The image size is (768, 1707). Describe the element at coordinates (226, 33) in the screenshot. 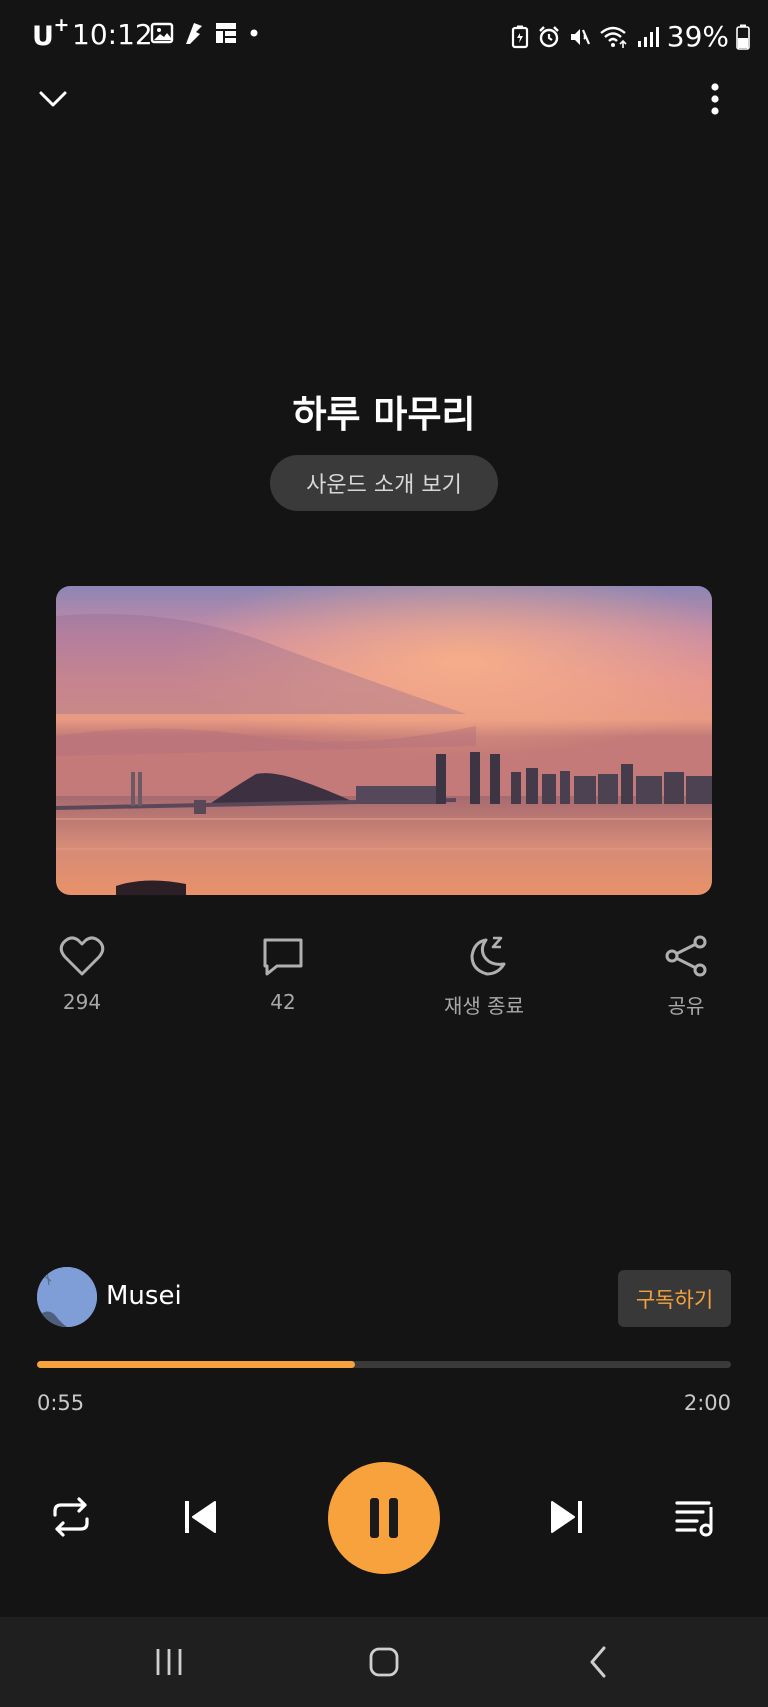

I see `widget-icon` at that location.